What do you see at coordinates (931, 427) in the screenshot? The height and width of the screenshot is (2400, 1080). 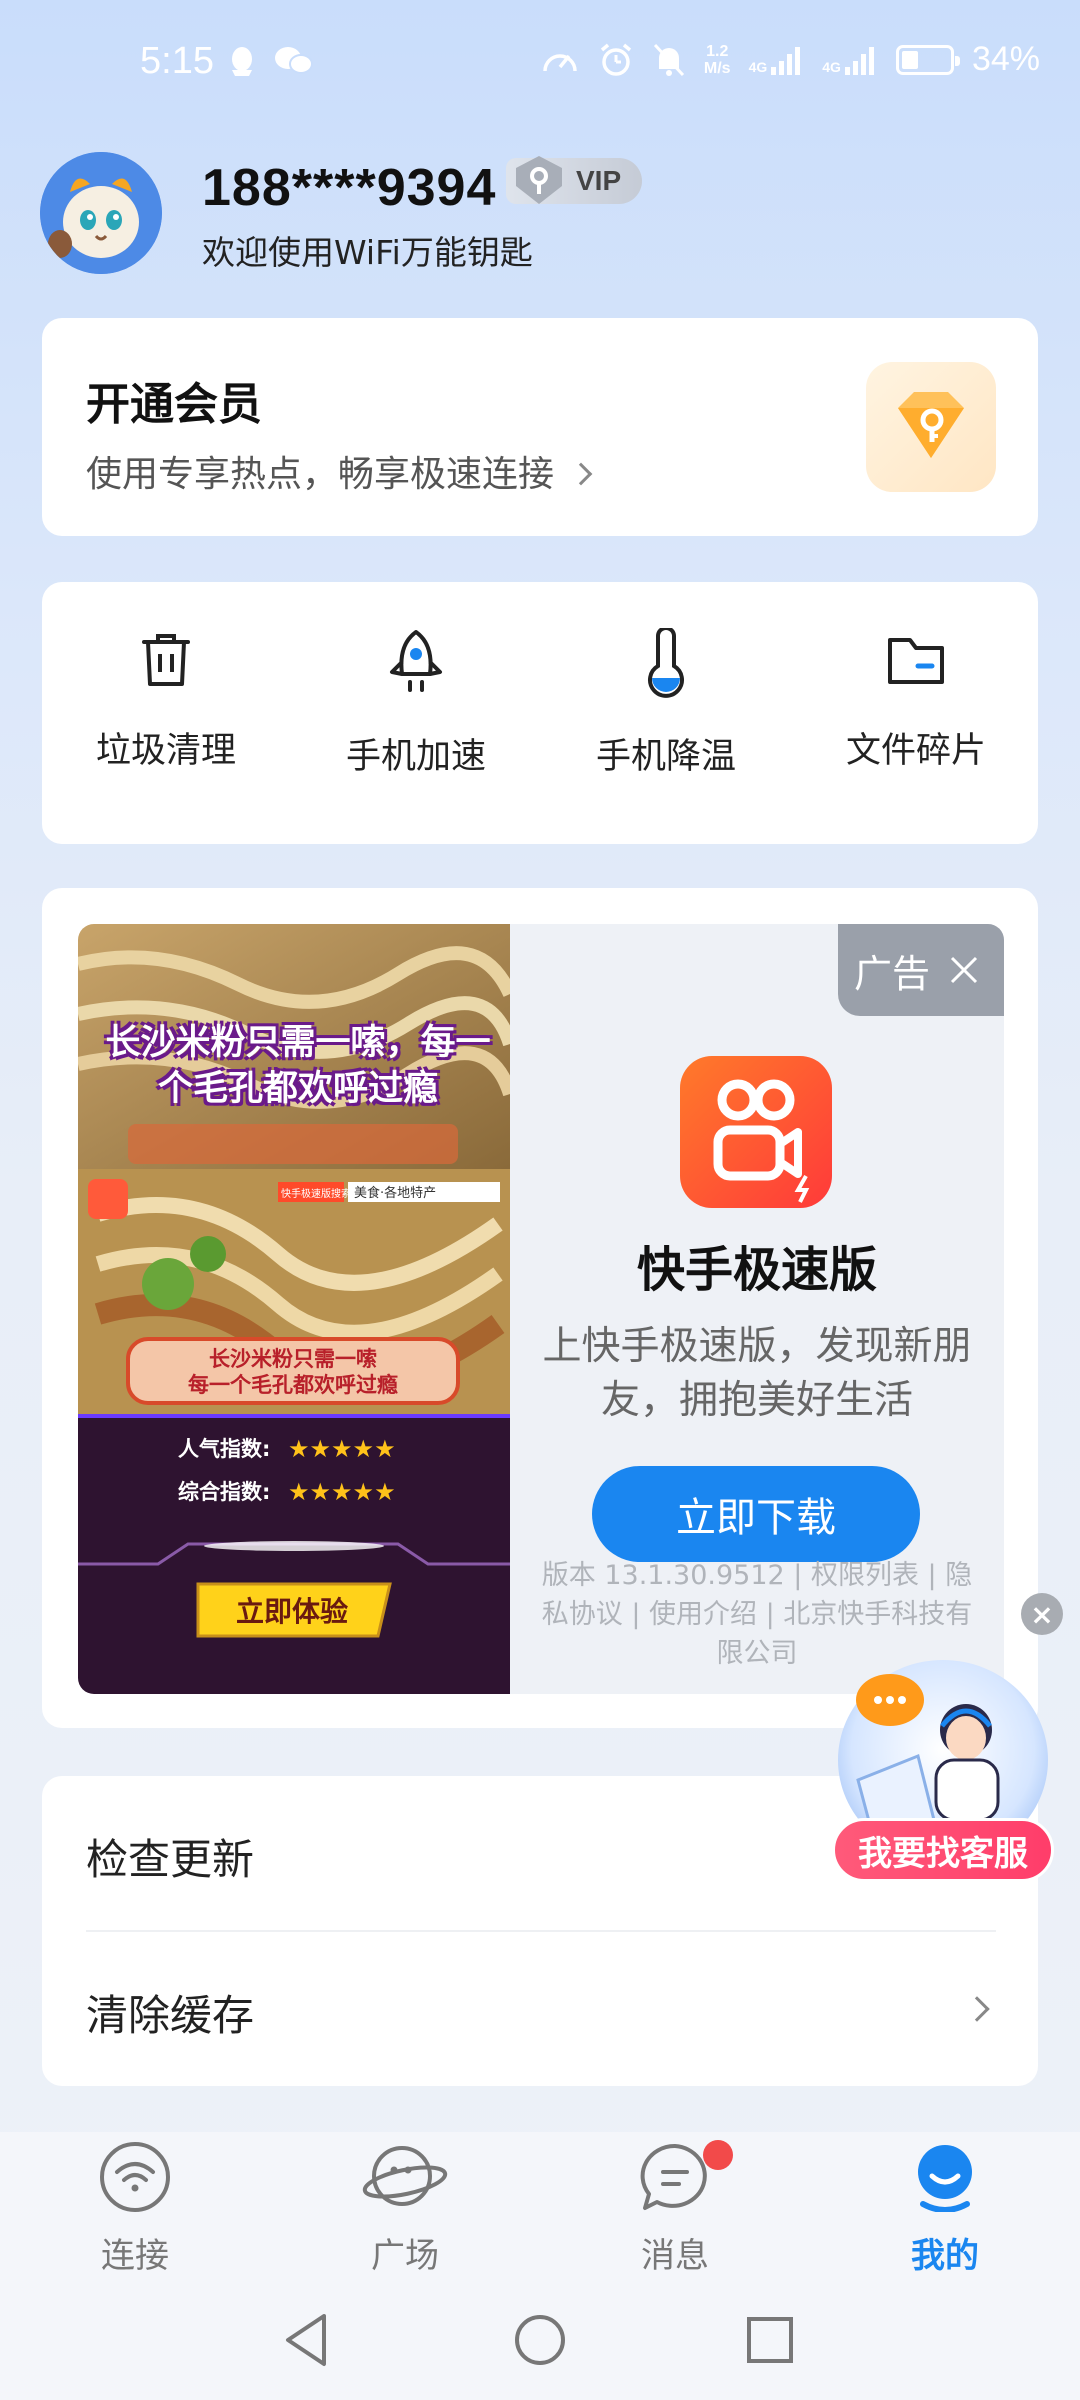 I see `membership-diamond-icon` at bounding box center [931, 427].